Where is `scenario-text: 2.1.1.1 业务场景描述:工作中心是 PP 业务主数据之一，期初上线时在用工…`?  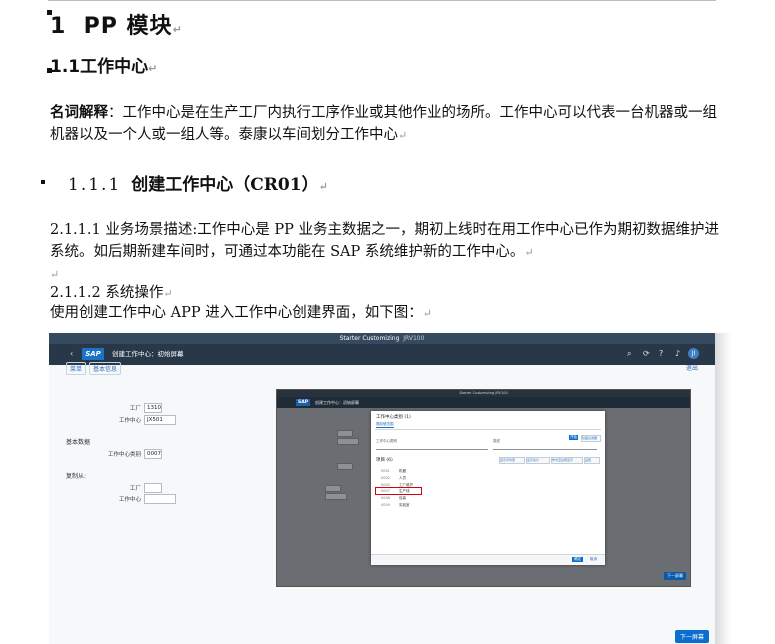
scenario-text: 2.1.1.1 业务场景描述:工作中心是 PP 业务主数据之一，期初上线时在用工… is located at coordinates (384, 241).